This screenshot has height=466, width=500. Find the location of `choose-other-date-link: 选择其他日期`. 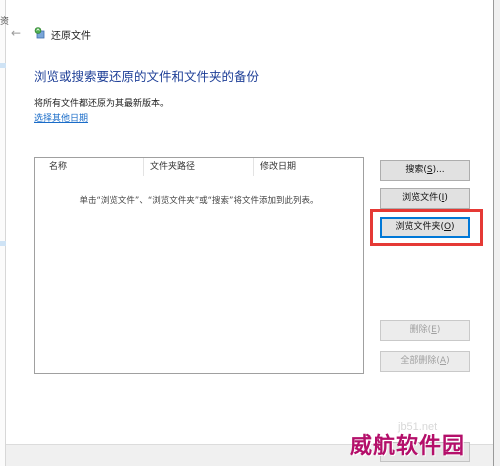

choose-other-date-link: 选择其他日期 is located at coordinates (61, 117).